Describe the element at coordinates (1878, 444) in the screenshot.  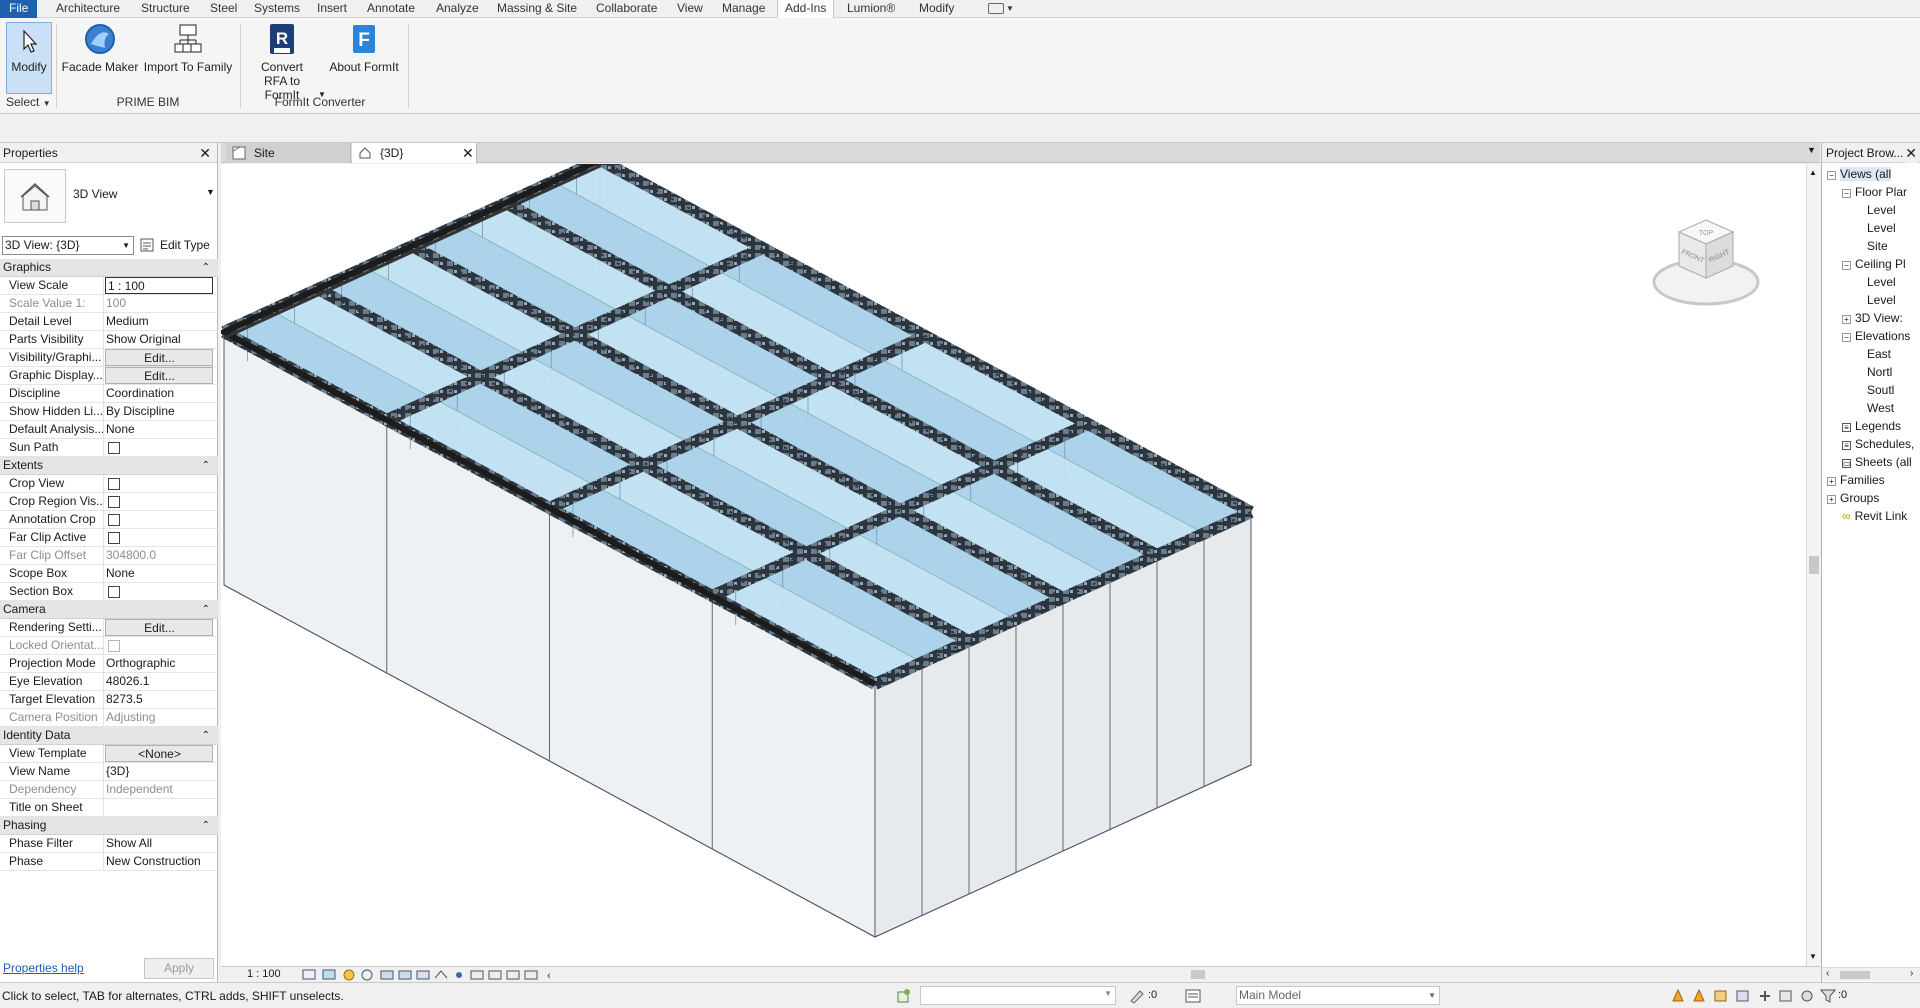
I see `tree-schedules: ≡ Schedules,` at that location.